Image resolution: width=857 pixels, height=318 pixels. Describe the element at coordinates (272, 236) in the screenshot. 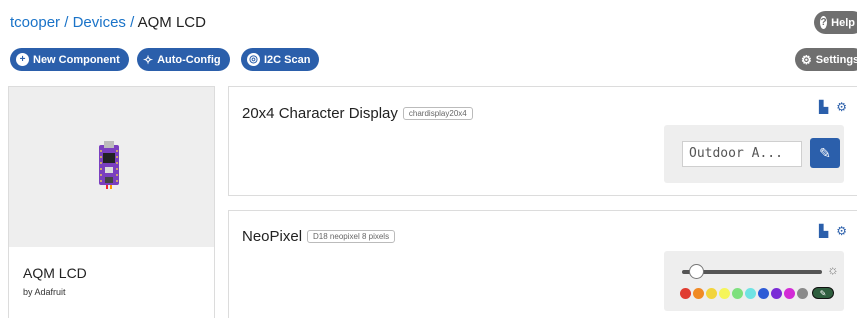

I see `component-name: NeoPixel` at that location.